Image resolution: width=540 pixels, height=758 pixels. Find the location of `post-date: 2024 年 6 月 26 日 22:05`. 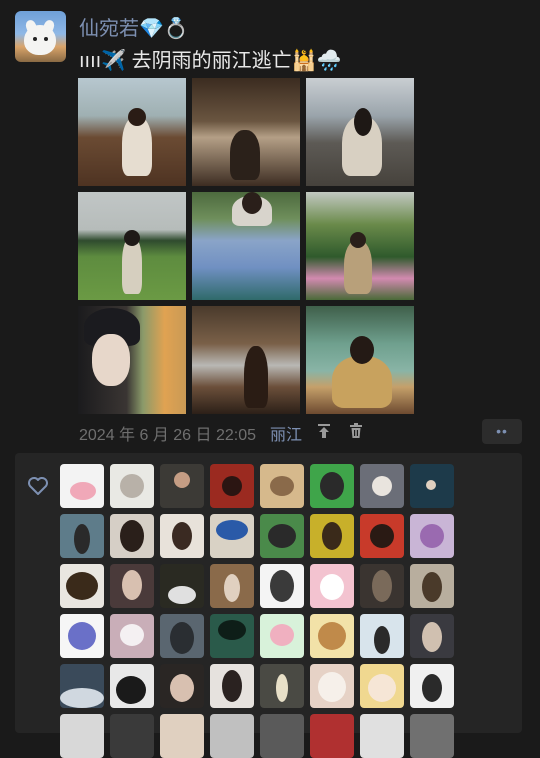

post-date: 2024 年 6 月 26 日 22:05 is located at coordinates (168, 435).